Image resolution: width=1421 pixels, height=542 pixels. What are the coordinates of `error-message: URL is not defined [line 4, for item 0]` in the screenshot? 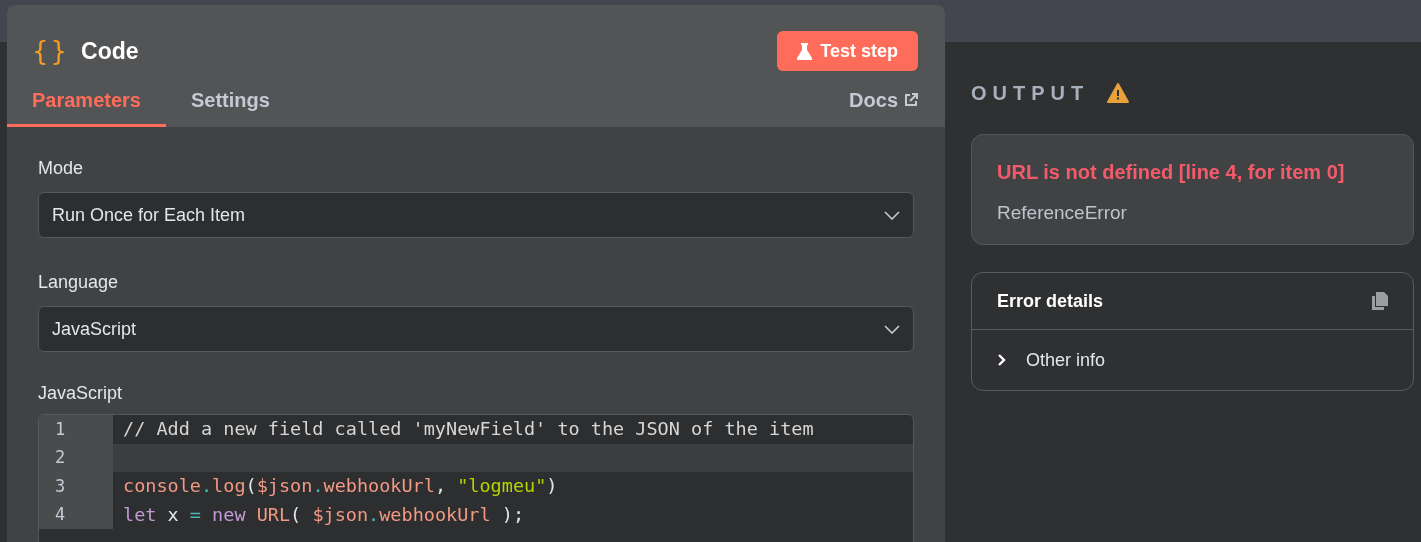 It's located at (1171, 172).